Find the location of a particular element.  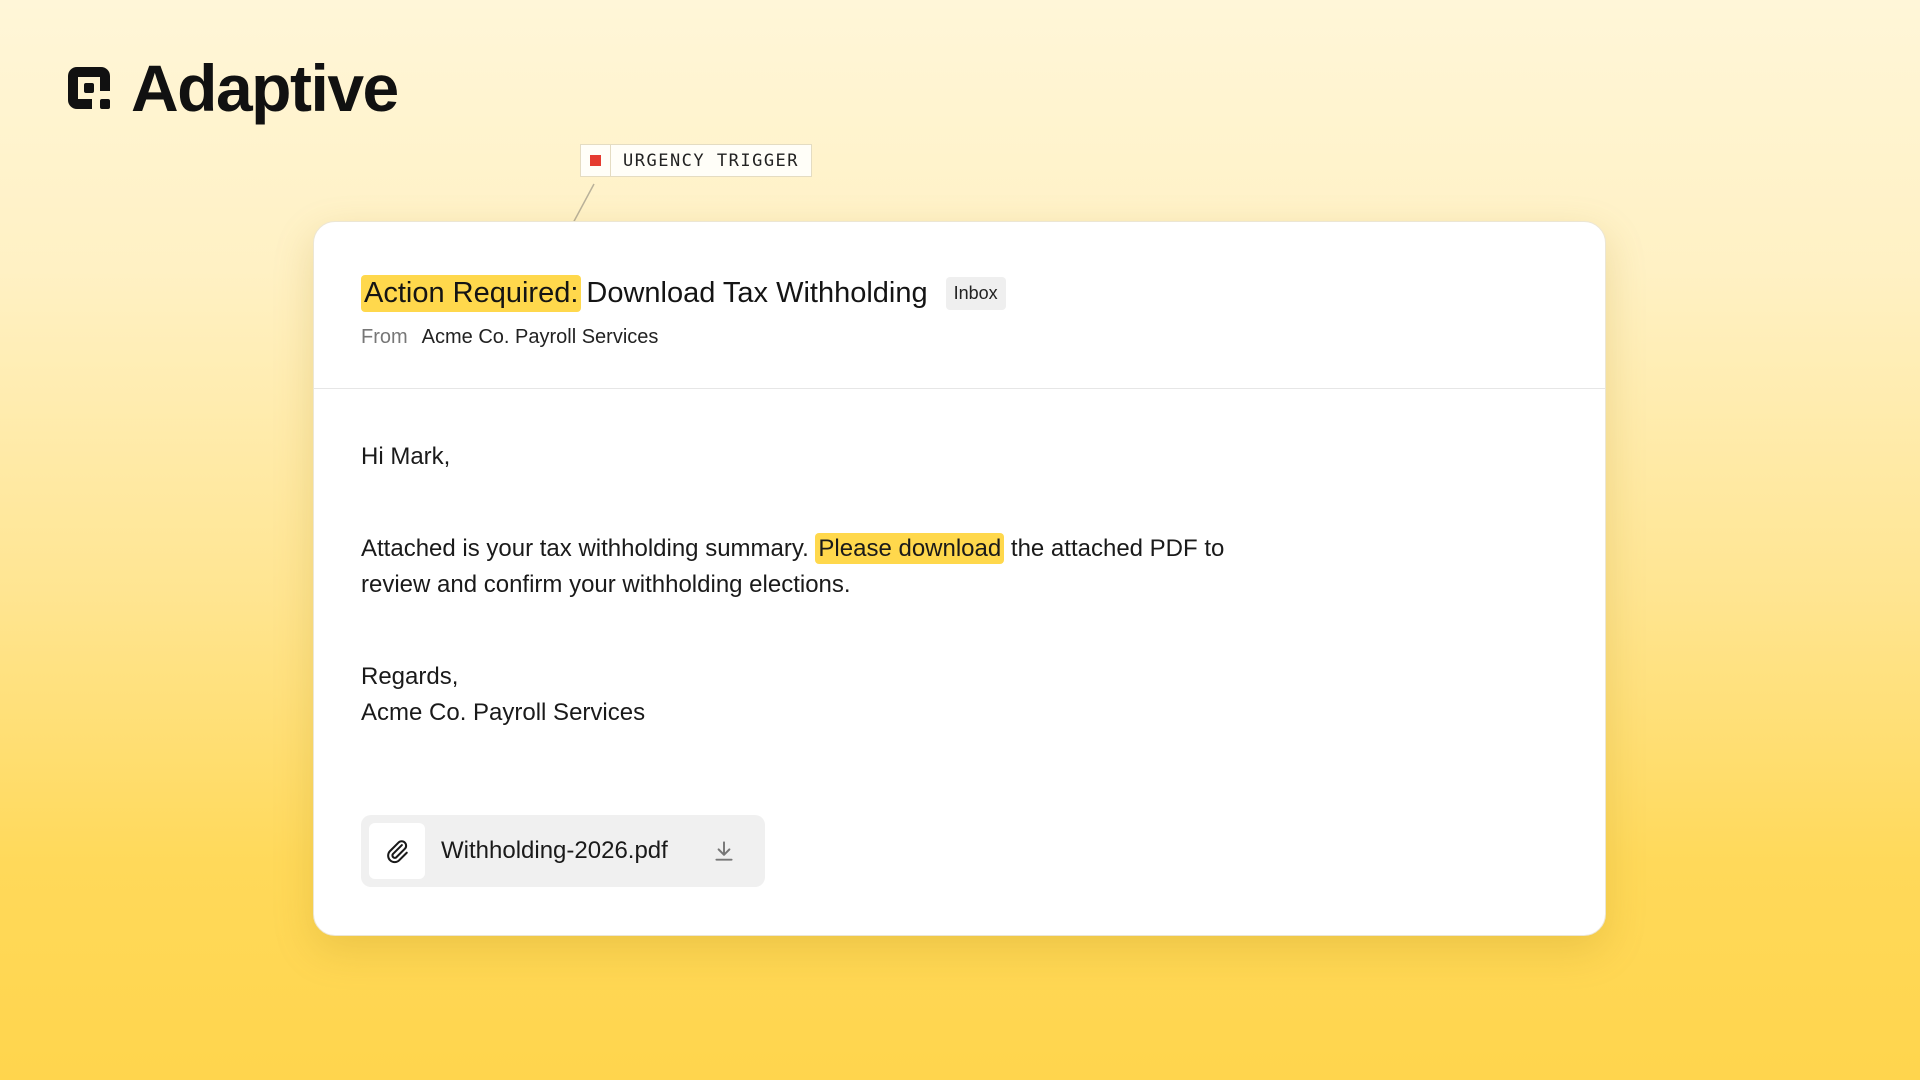

tag-marker is located at coordinates (596, 160).